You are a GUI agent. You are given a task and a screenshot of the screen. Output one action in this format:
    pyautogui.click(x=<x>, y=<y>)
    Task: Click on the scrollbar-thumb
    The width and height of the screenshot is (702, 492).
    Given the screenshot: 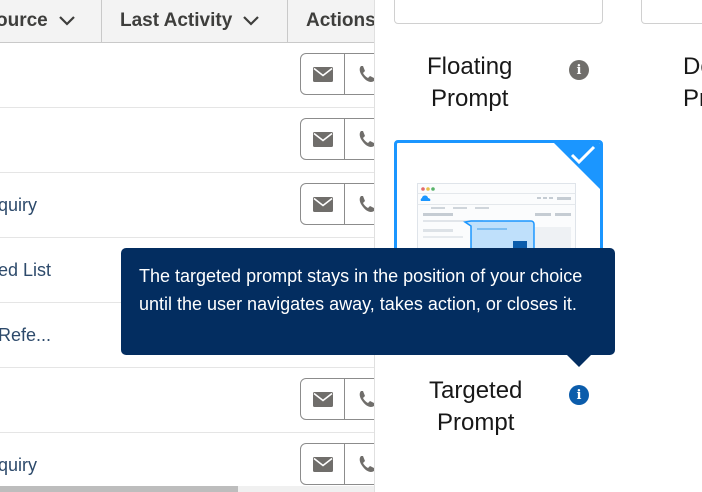 What is the action you would take?
    pyautogui.click(x=119, y=489)
    